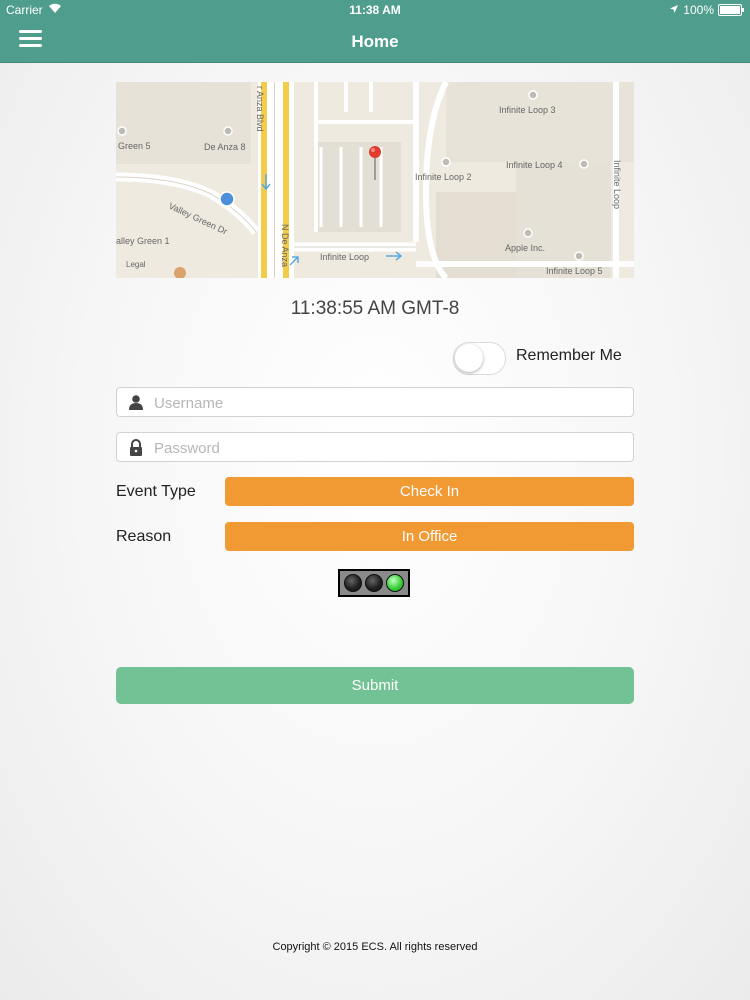 The height and width of the screenshot is (1000, 750). I want to click on remember-me-toggle, so click(479, 358).